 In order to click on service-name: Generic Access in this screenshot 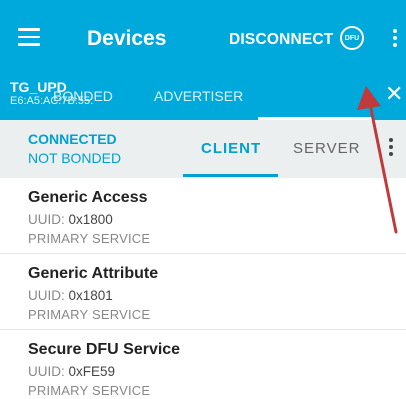, I will do `click(88, 197)`.